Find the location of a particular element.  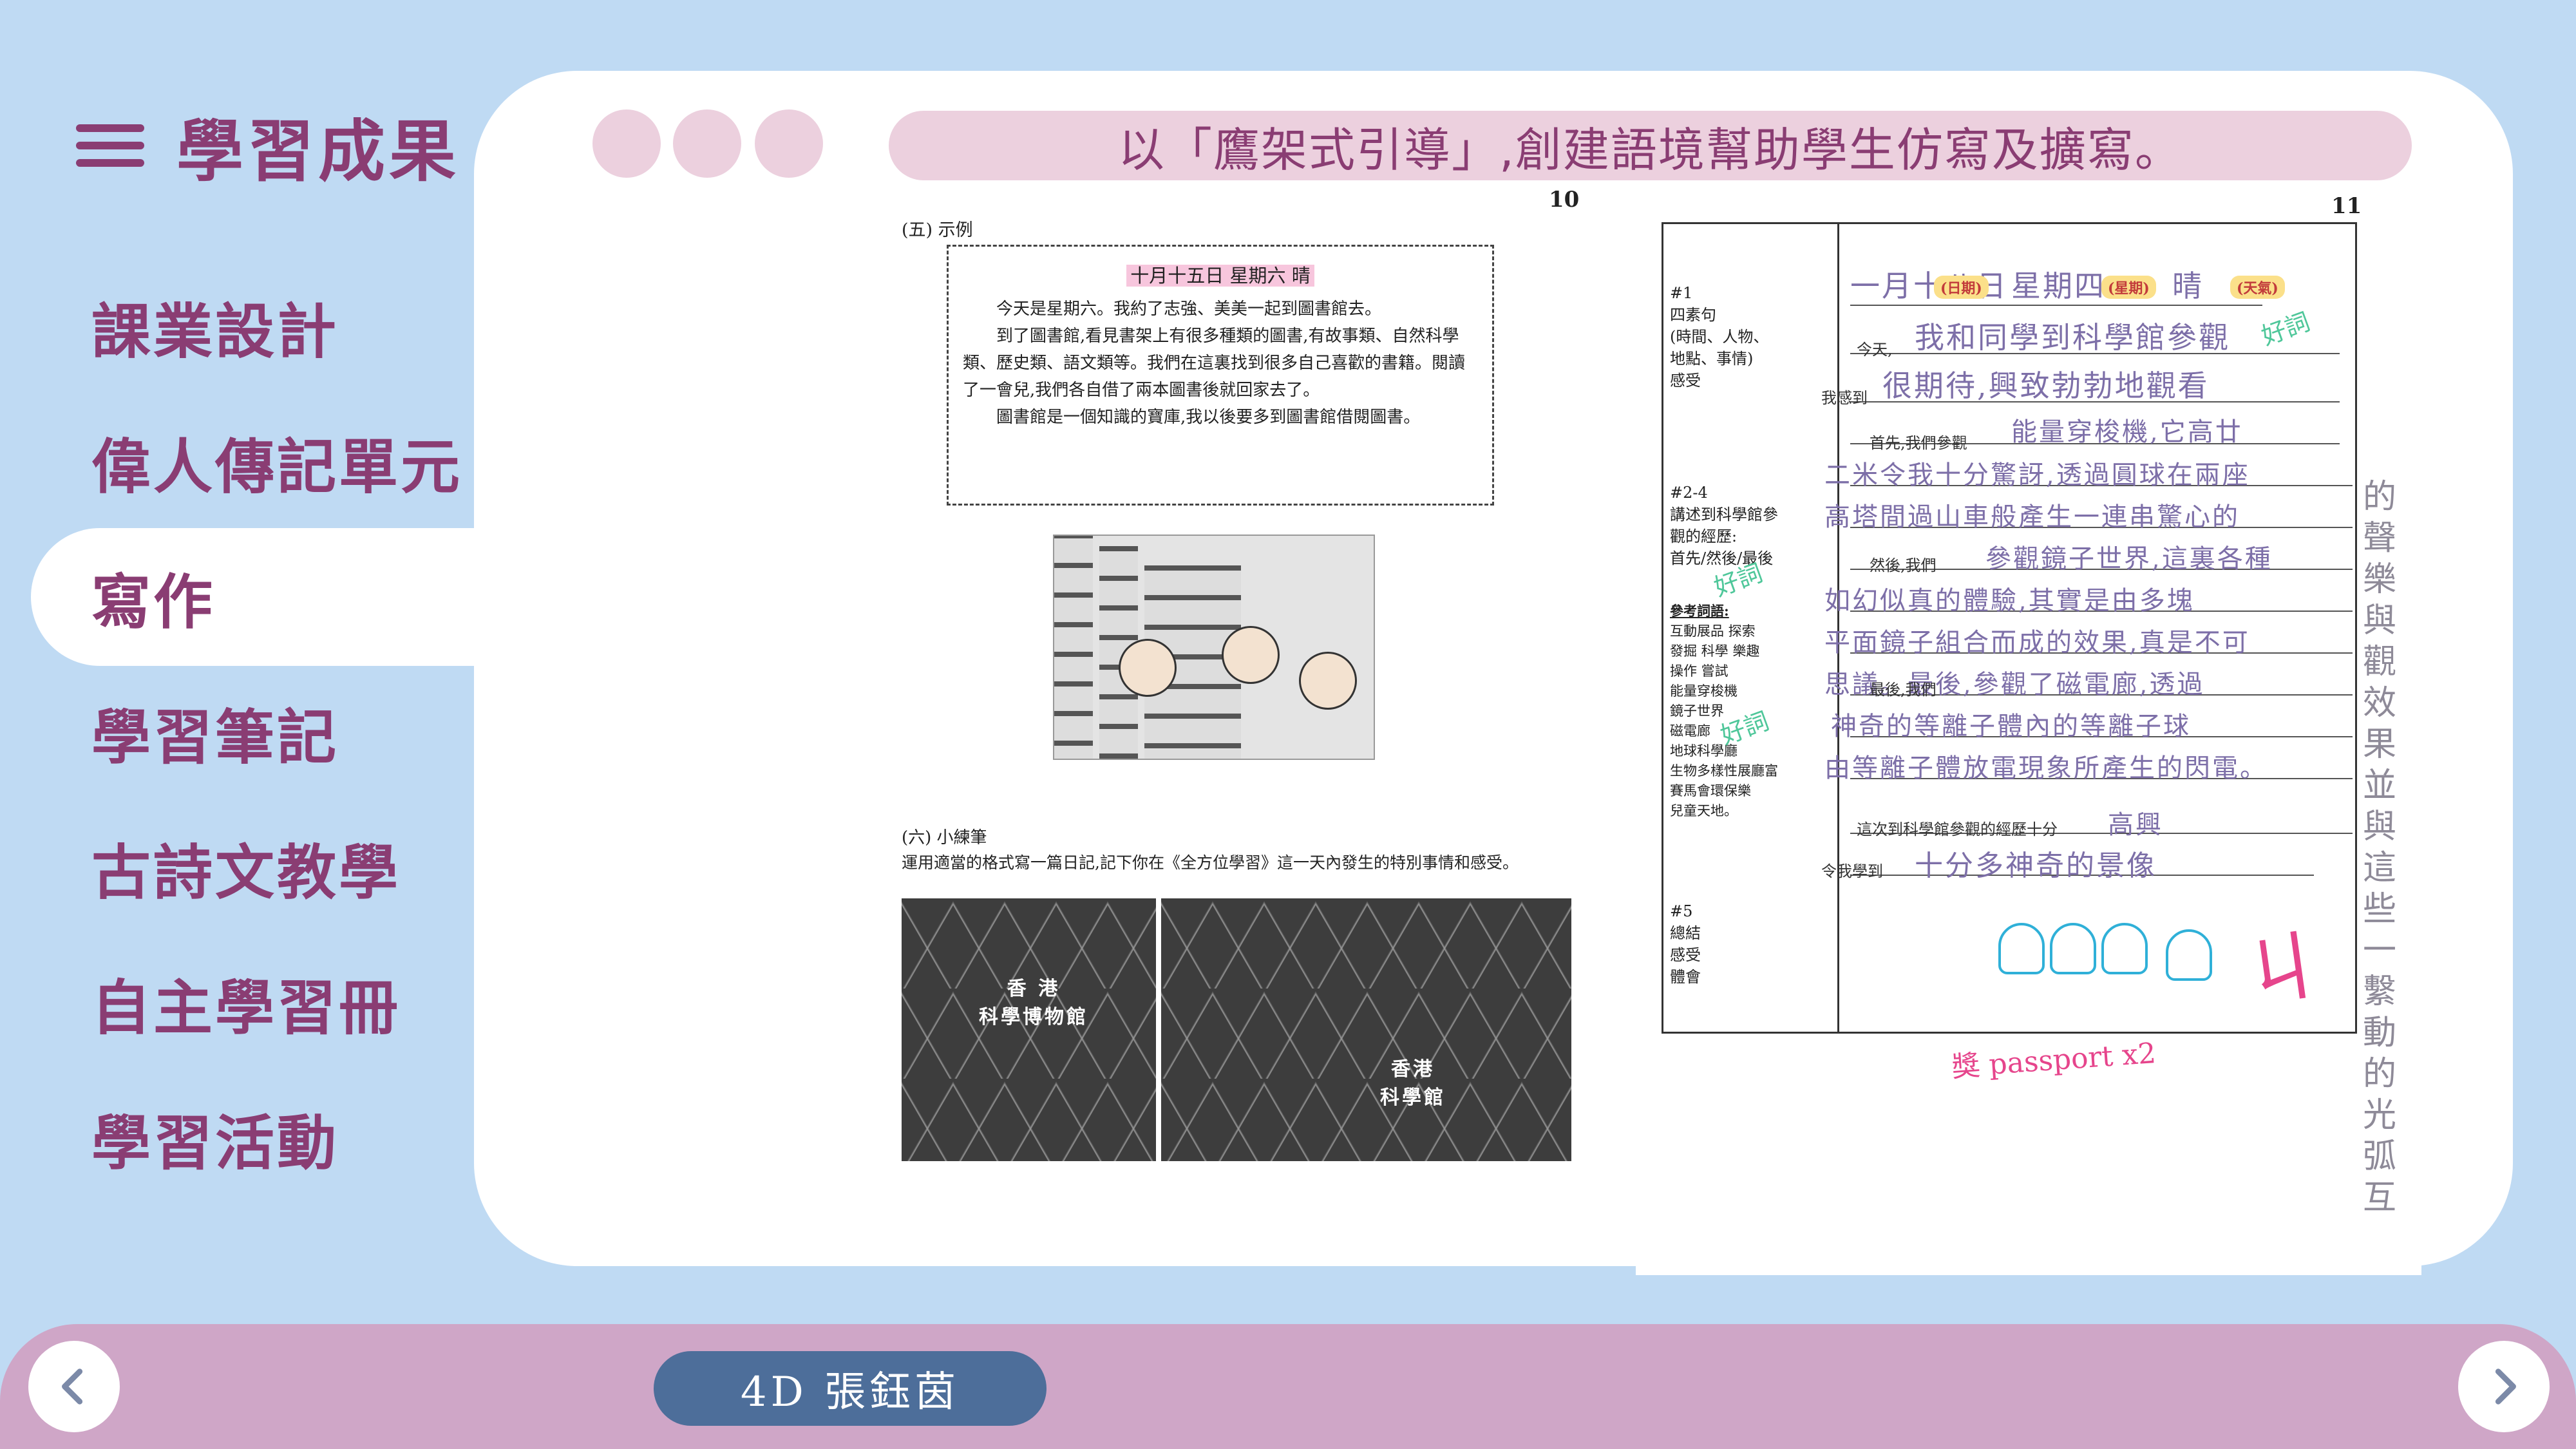

page-number: 11 is located at coordinates (2346, 206).